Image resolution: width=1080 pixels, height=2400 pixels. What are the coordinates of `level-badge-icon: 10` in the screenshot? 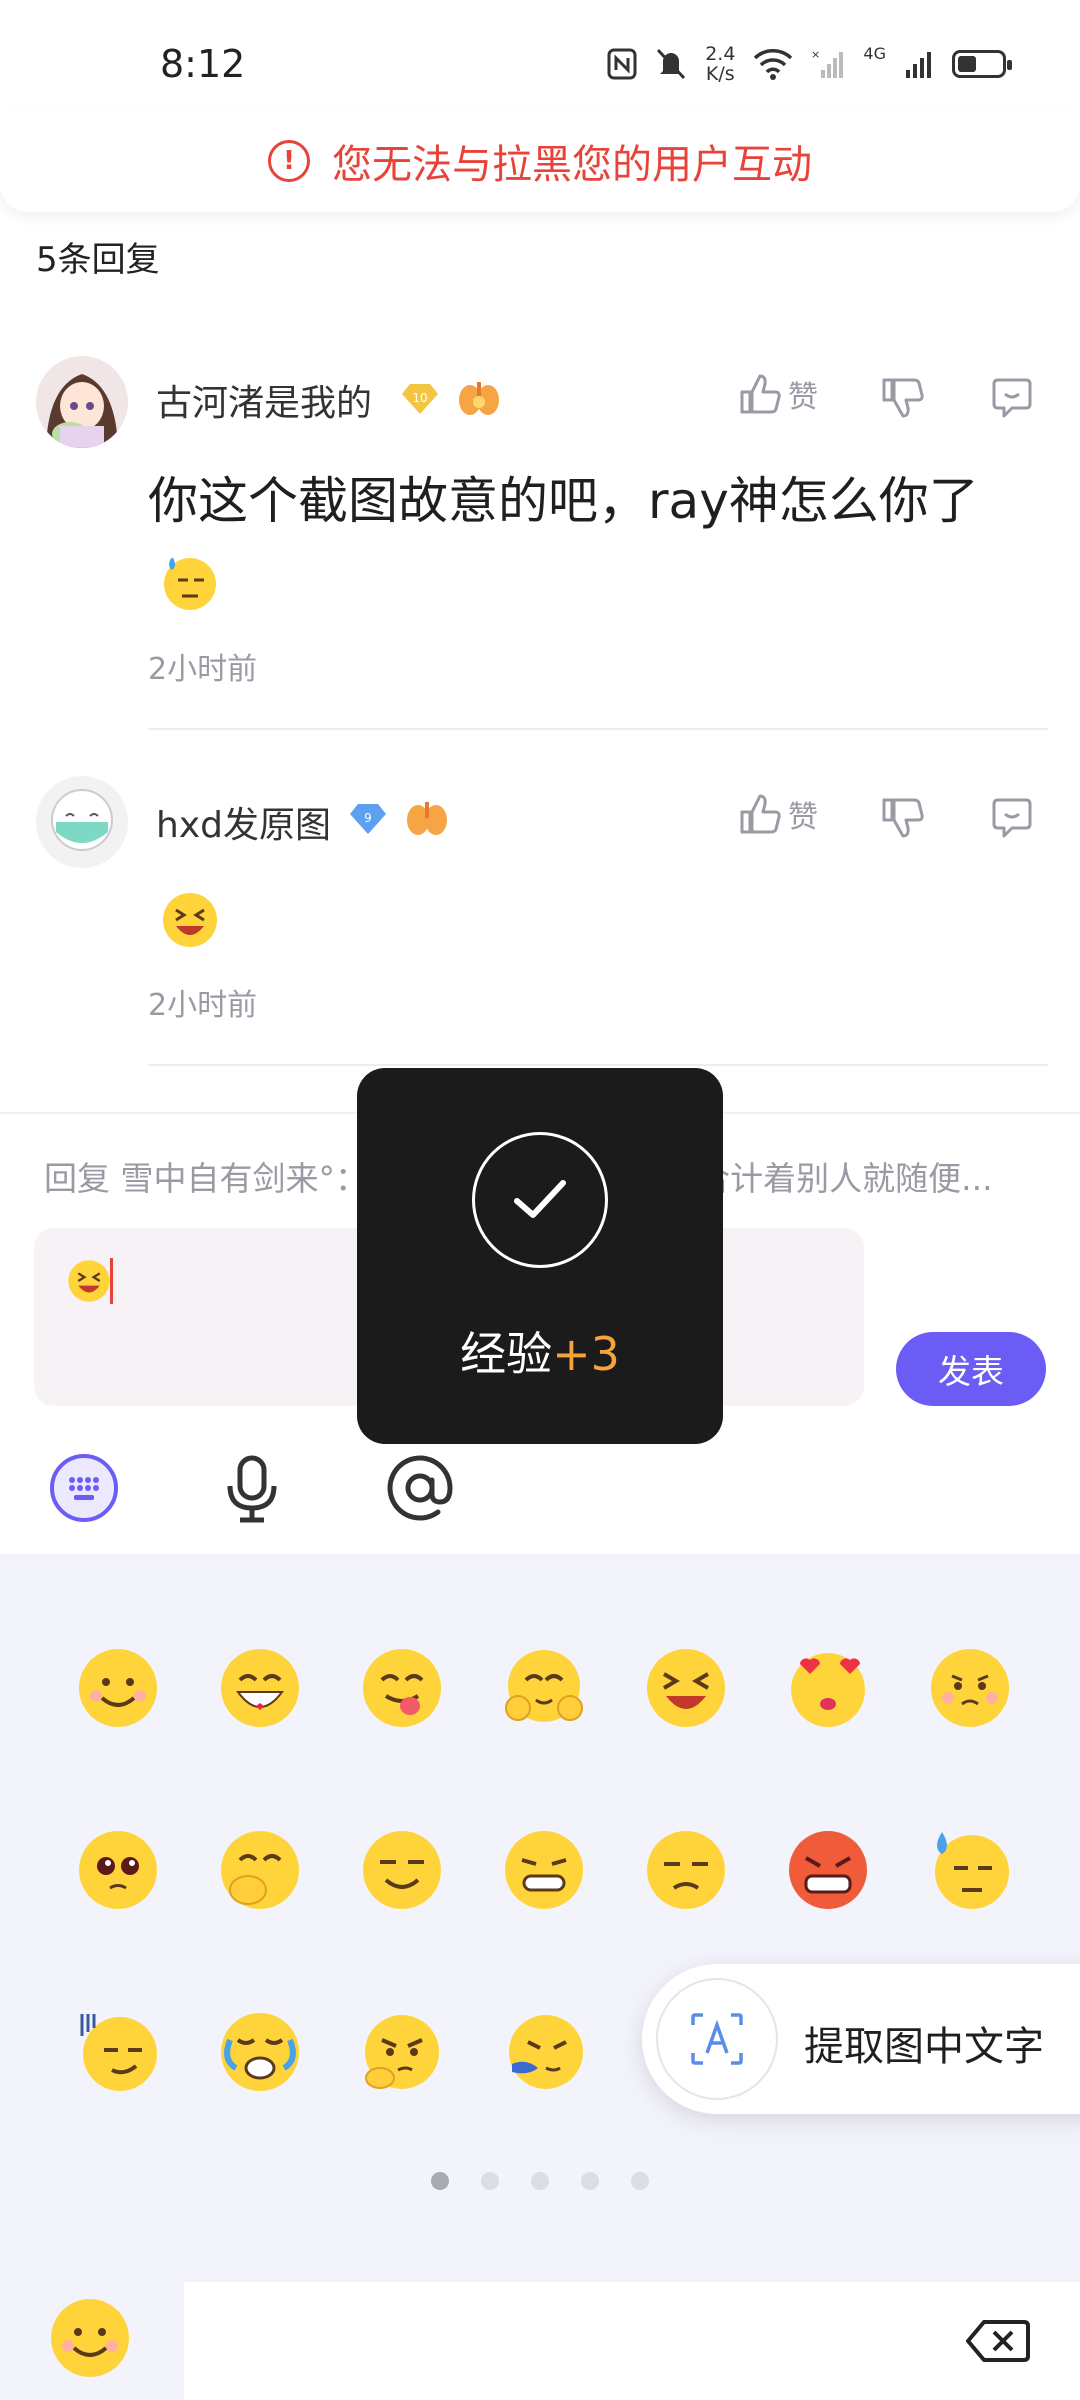 It's located at (420, 399).